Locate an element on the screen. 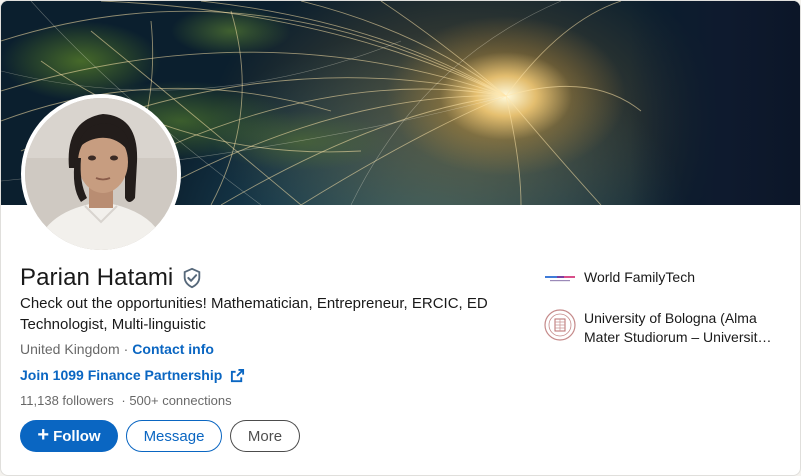 This screenshot has width=801, height=476. message-label: Message is located at coordinates (174, 436).